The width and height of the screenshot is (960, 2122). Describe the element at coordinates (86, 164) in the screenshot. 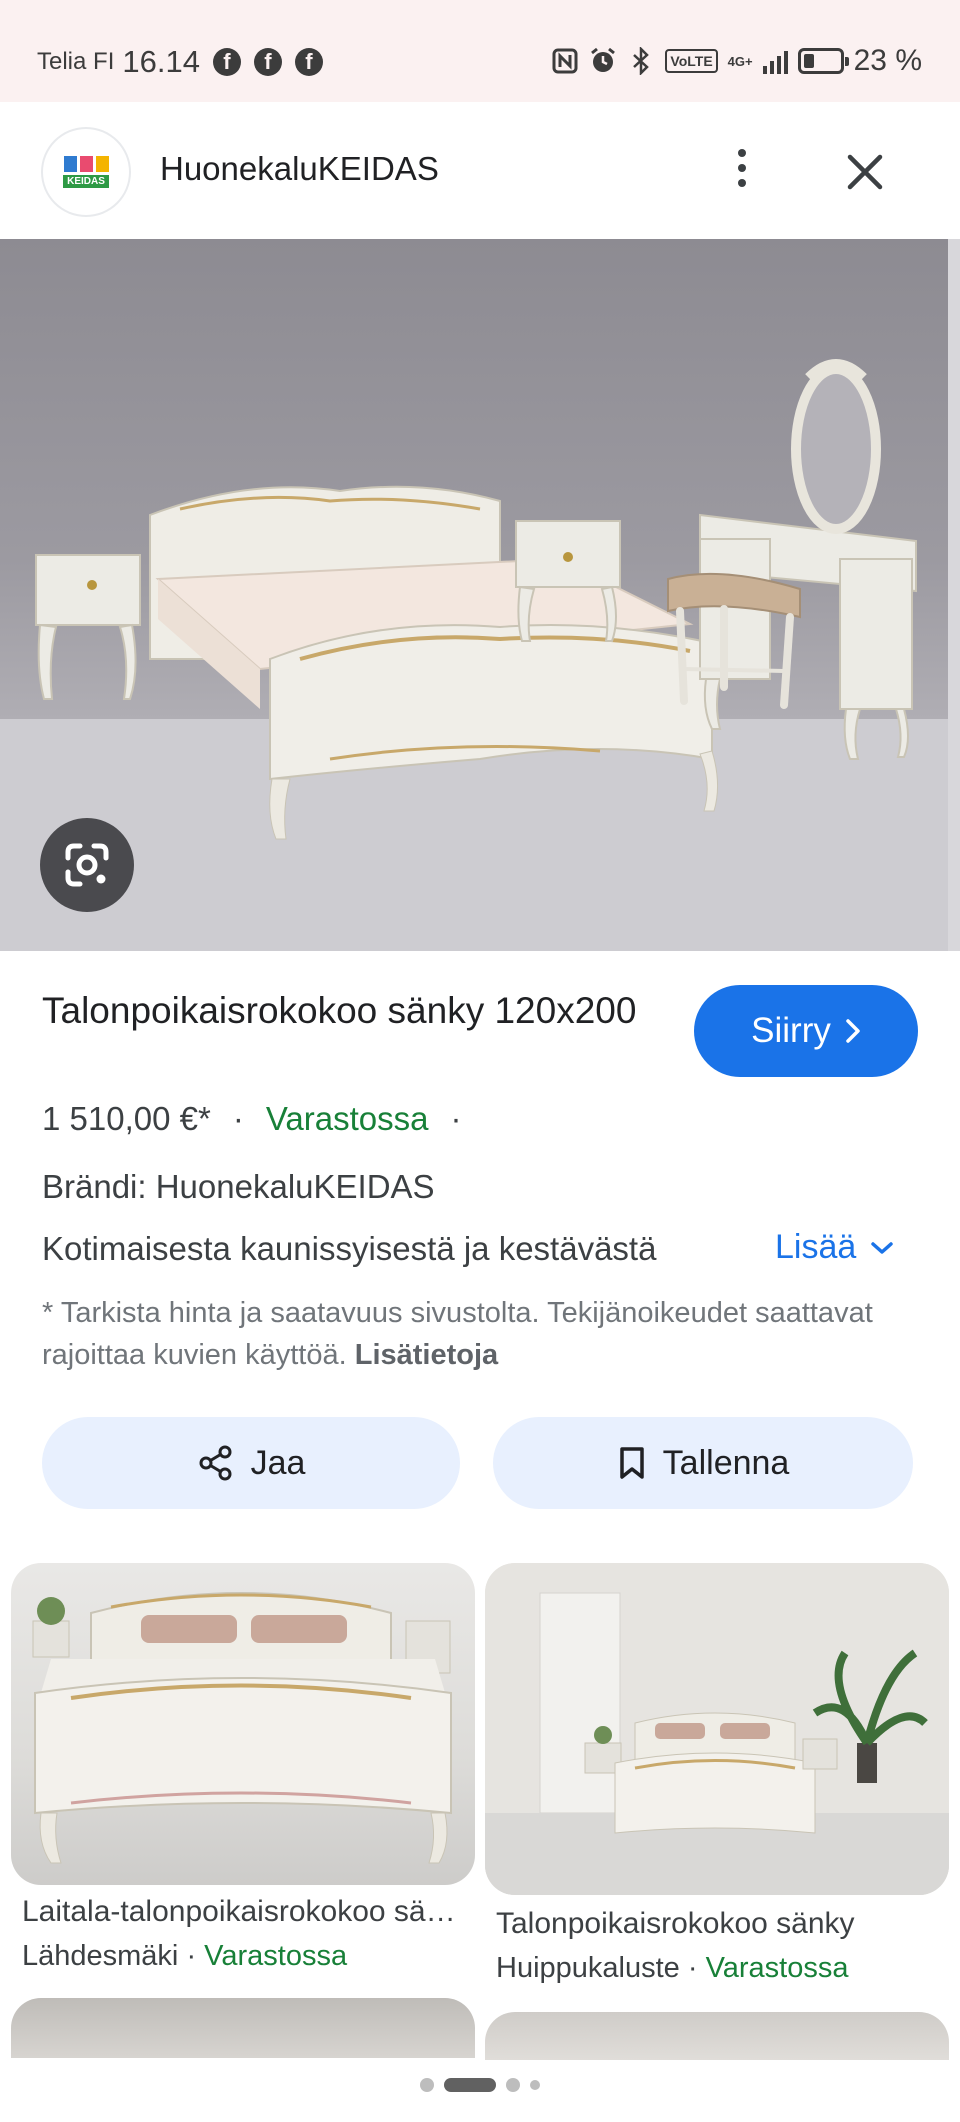

I see `logo-blocks` at that location.